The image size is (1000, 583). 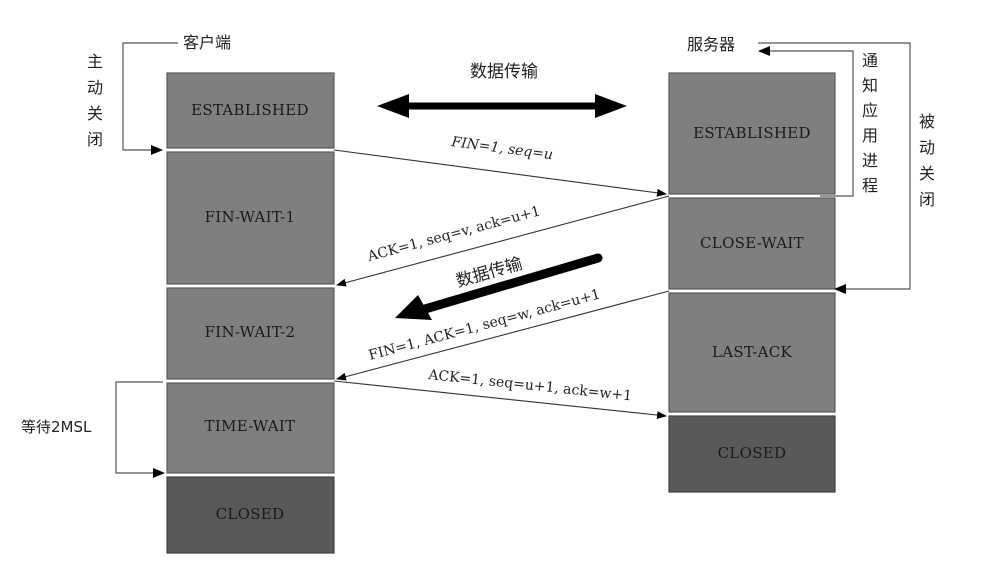 I want to click on arrow-right-icon, so click(x=611, y=106).